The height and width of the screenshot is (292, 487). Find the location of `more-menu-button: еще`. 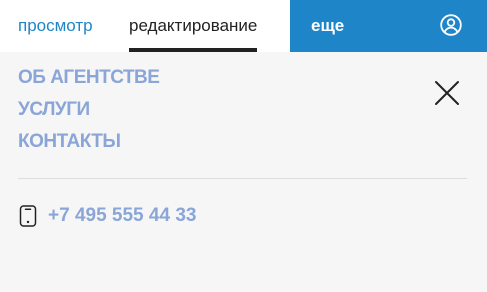

more-menu-button: еще is located at coordinates (388, 26).